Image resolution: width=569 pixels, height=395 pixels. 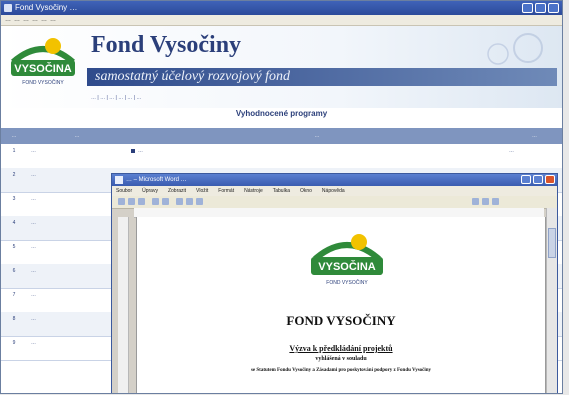 I want to click on section-heading: Vyhodnocené programy, so click(x=281, y=113).